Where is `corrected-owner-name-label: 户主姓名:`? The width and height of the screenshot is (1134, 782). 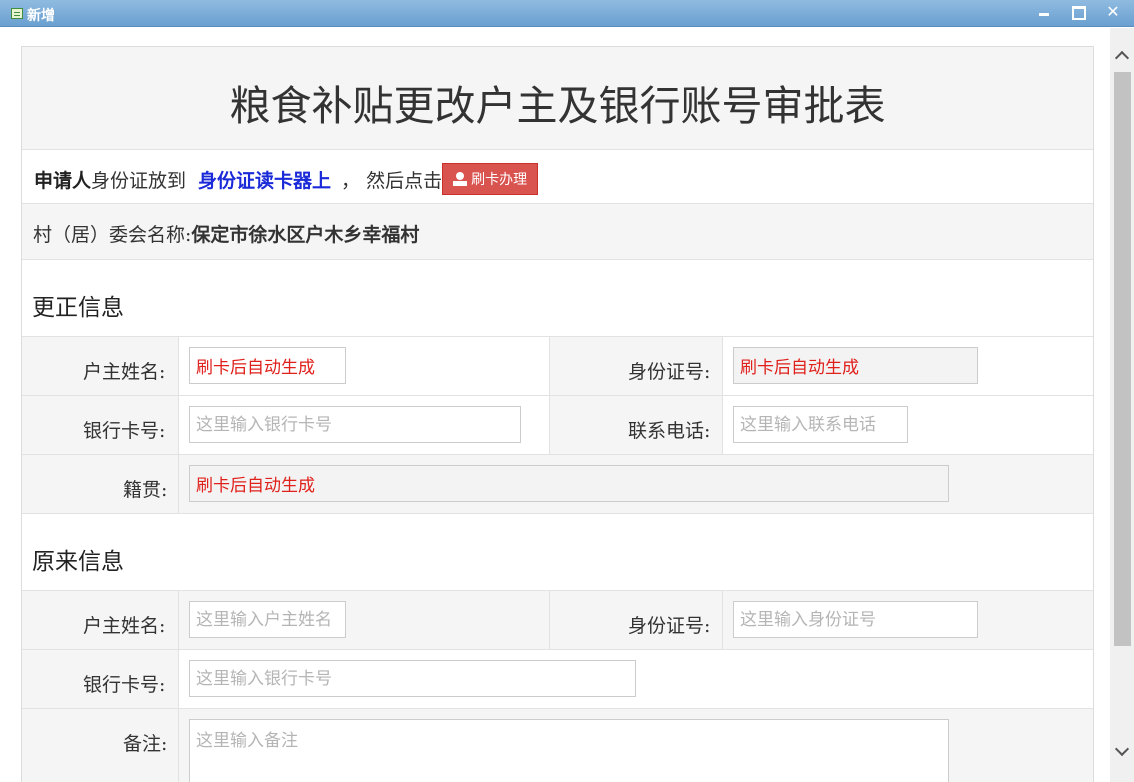 corrected-owner-name-label: 户主姓名: is located at coordinates (124, 372).